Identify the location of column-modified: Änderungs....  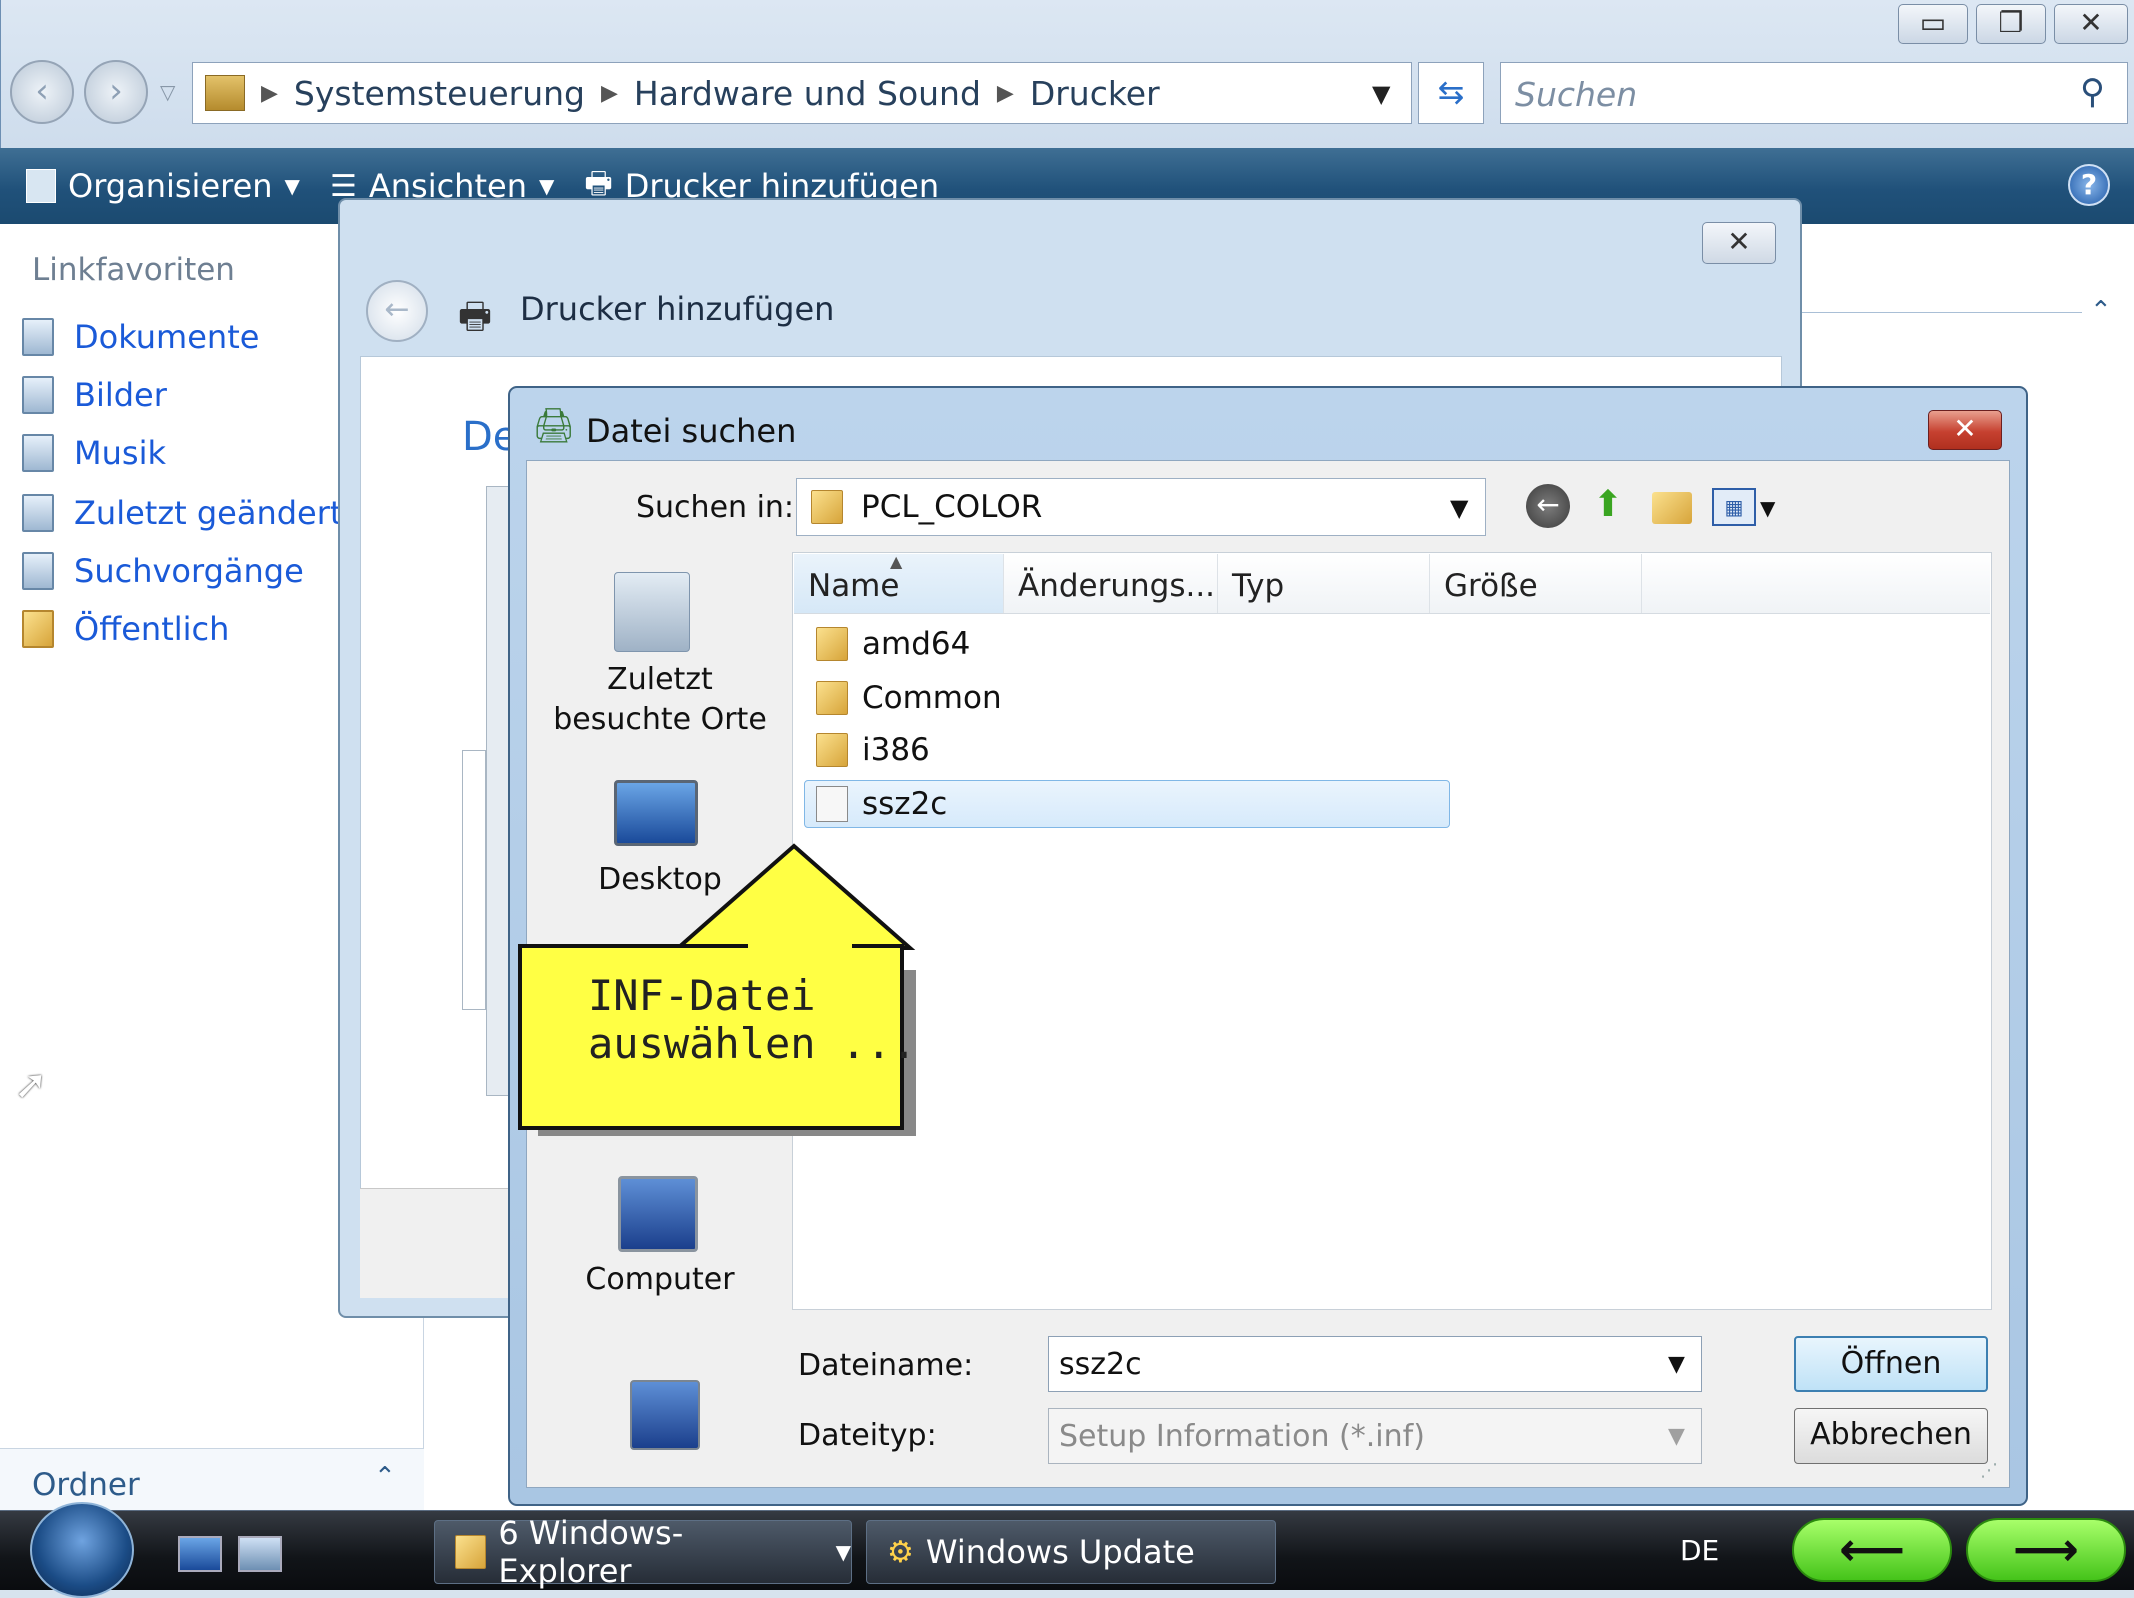
(1111, 583).